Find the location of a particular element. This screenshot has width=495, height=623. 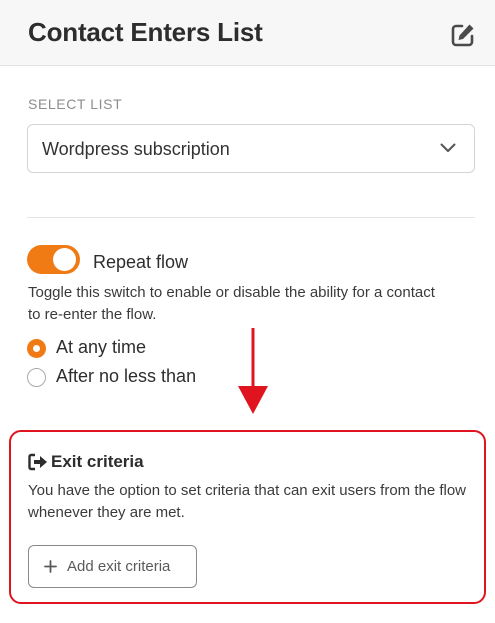

plus-icon is located at coordinates (50, 566).